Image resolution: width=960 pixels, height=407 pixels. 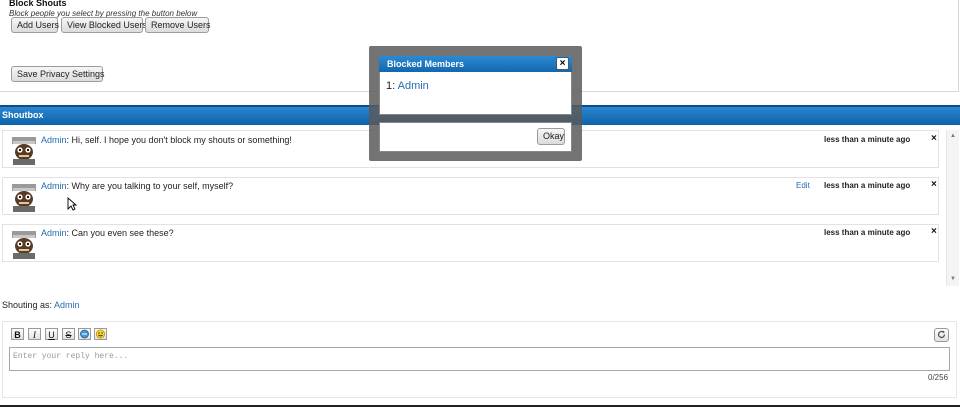 I want to click on blocked-member-item: 1: Admin, so click(x=407, y=86).